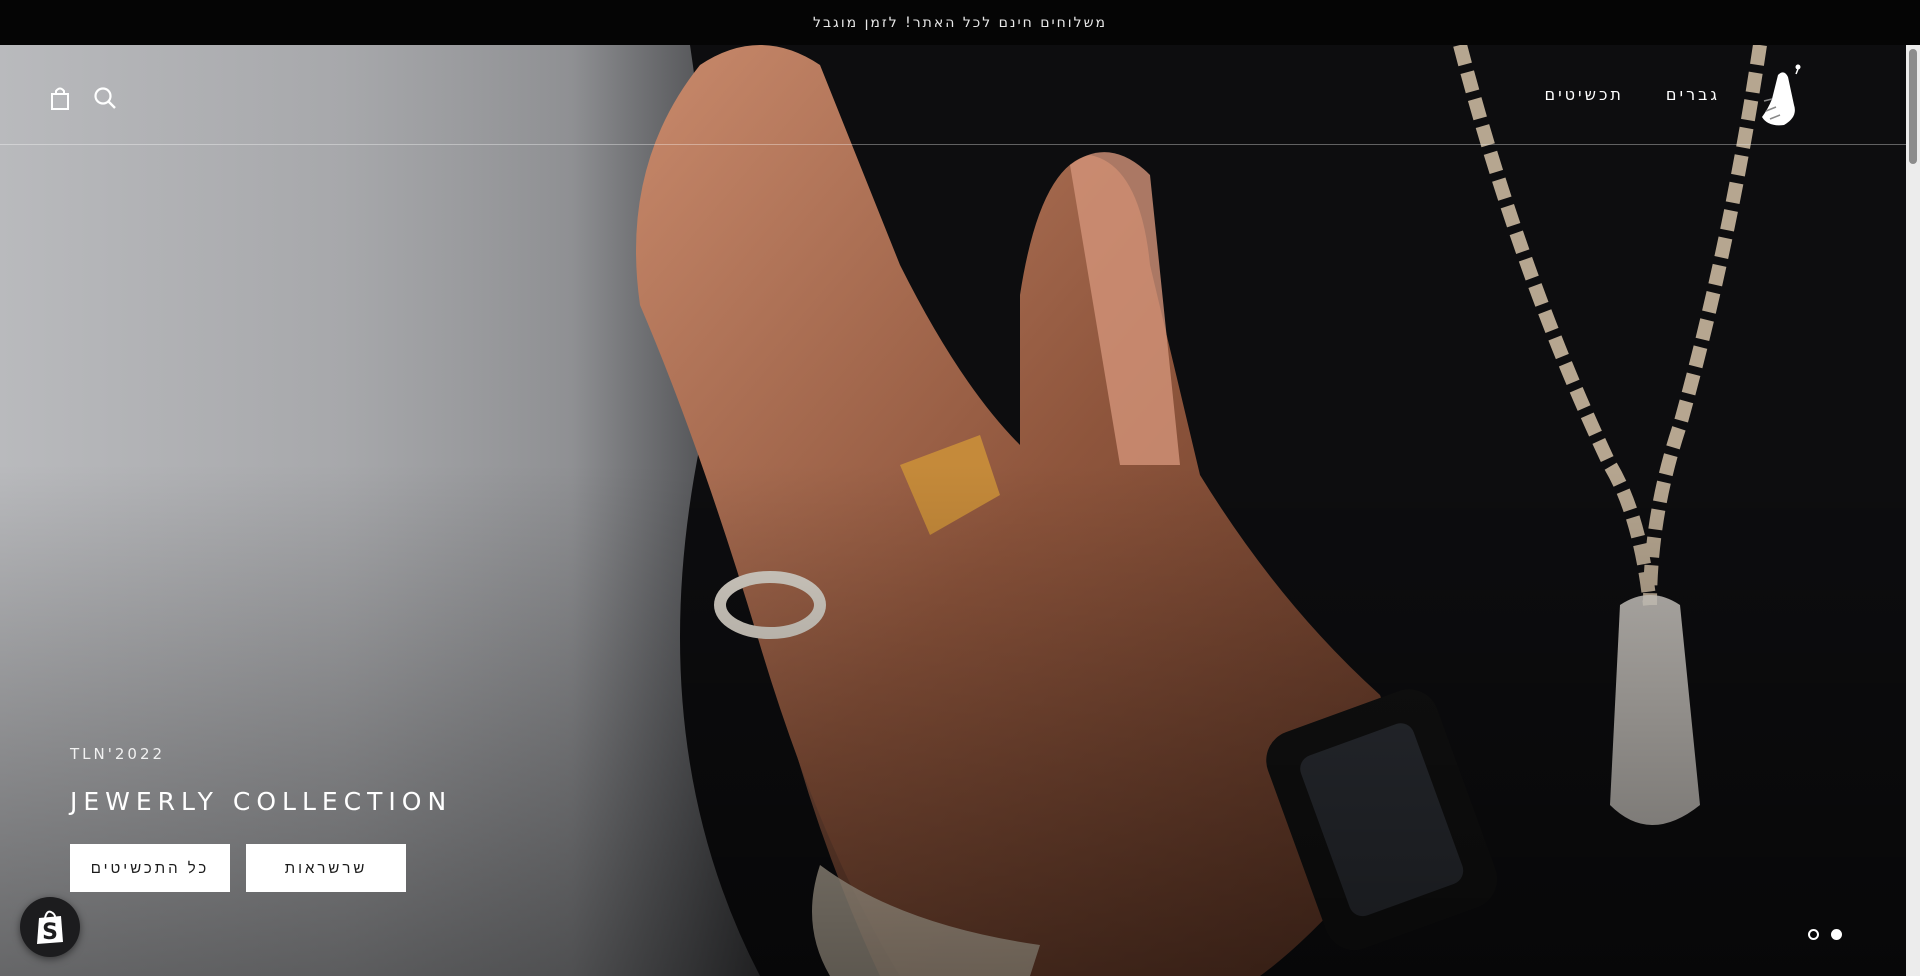 The width and height of the screenshot is (1920, 976). I want to click on necklaces-button: שרשראות, so click(326, 868).